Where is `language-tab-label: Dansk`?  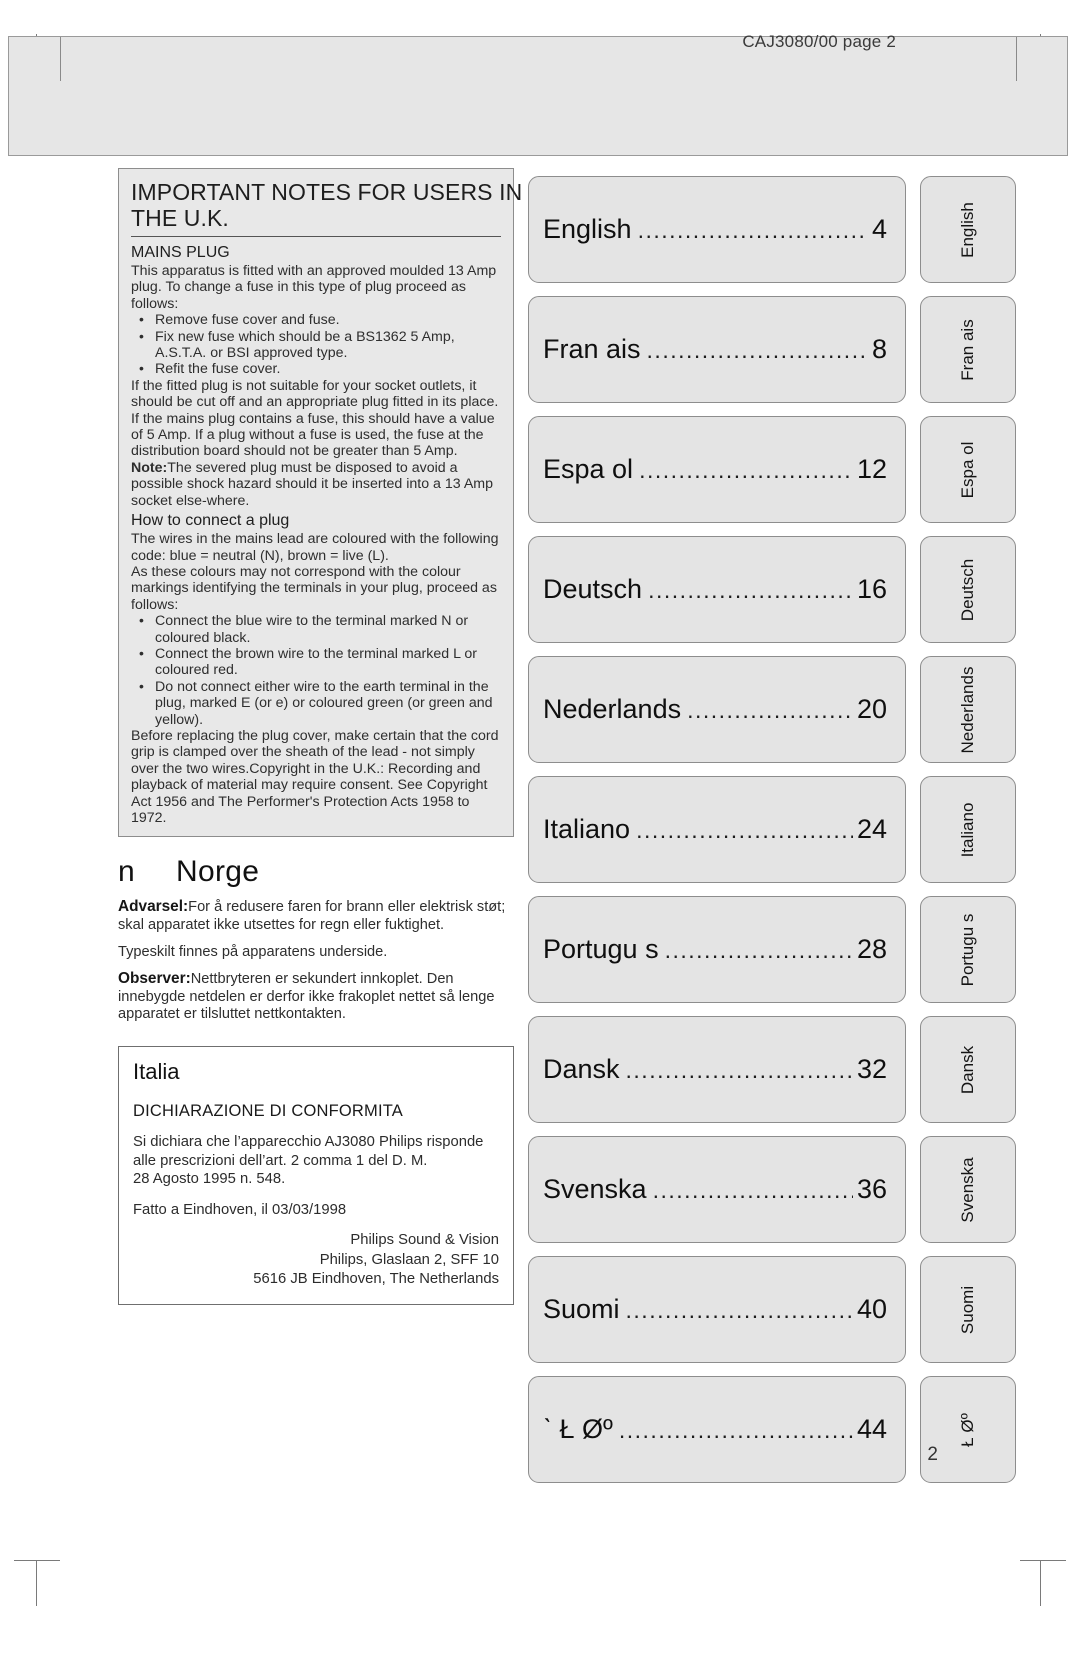
language-tab-label: Dansk is located at coordinates (967, 1069).